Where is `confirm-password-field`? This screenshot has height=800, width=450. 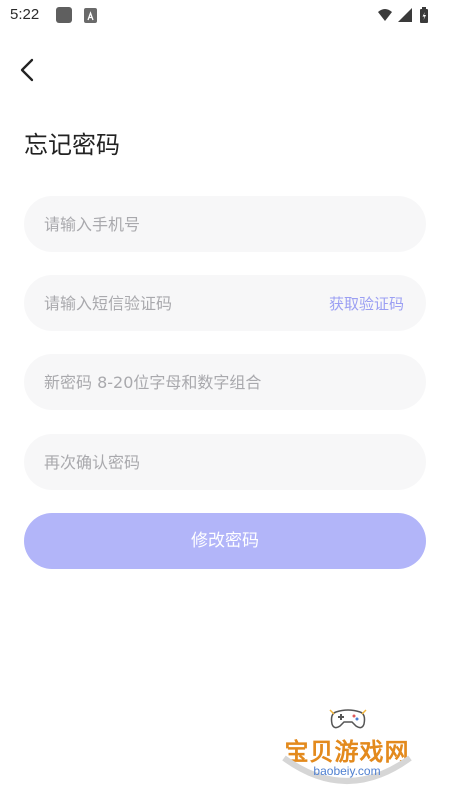 confirm-password-field is located at coordinates (225, 462).